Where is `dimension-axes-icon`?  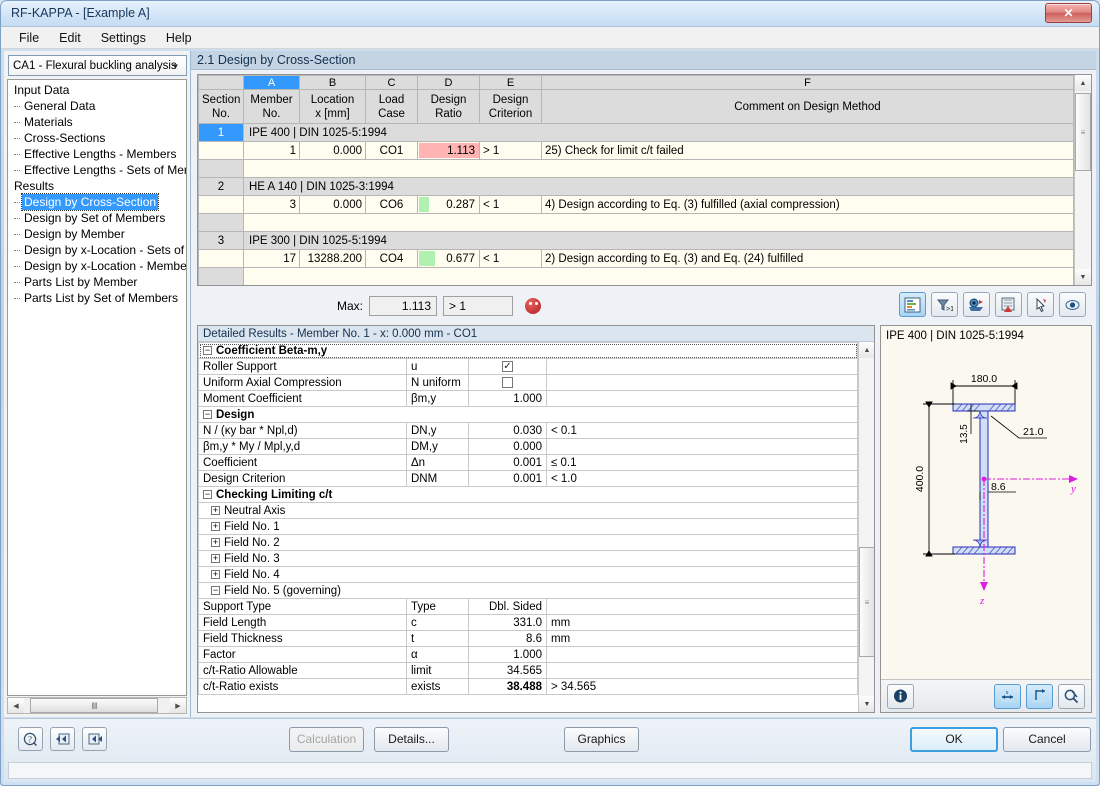
dimension-axes-icon is located at coordinates (1039, 696).